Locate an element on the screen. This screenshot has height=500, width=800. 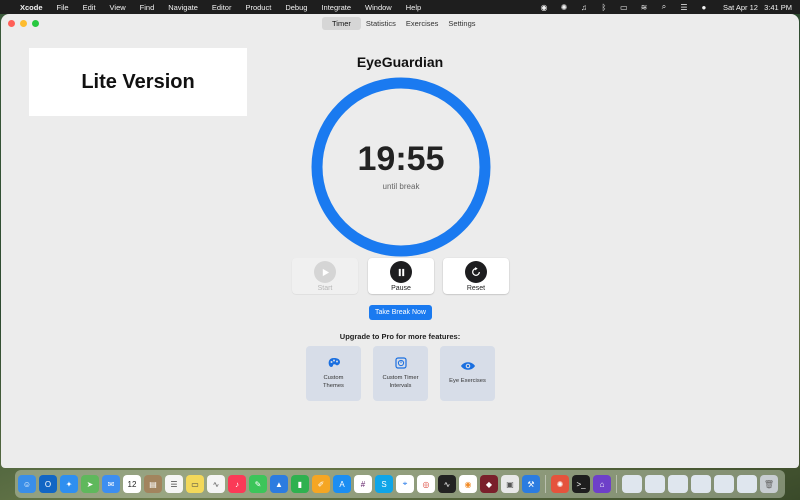
control-center-icon: ☰ is located at coordinates (684, 7).